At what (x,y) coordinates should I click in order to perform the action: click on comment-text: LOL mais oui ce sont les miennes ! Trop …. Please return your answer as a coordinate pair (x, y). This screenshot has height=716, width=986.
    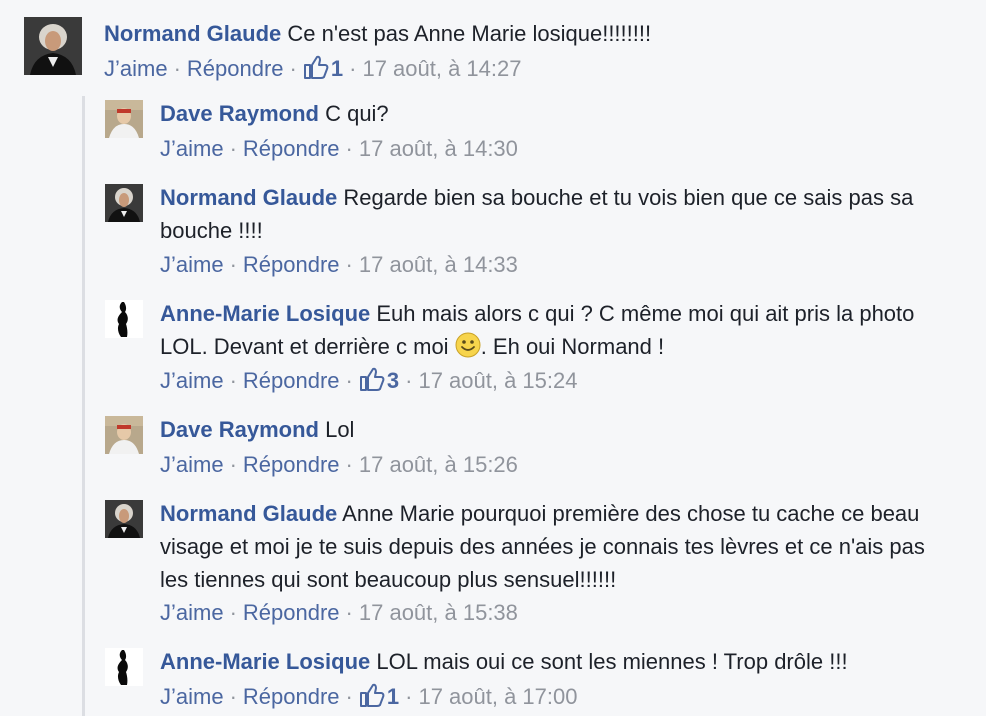
    Looking at the image, I should click on (612, 661).